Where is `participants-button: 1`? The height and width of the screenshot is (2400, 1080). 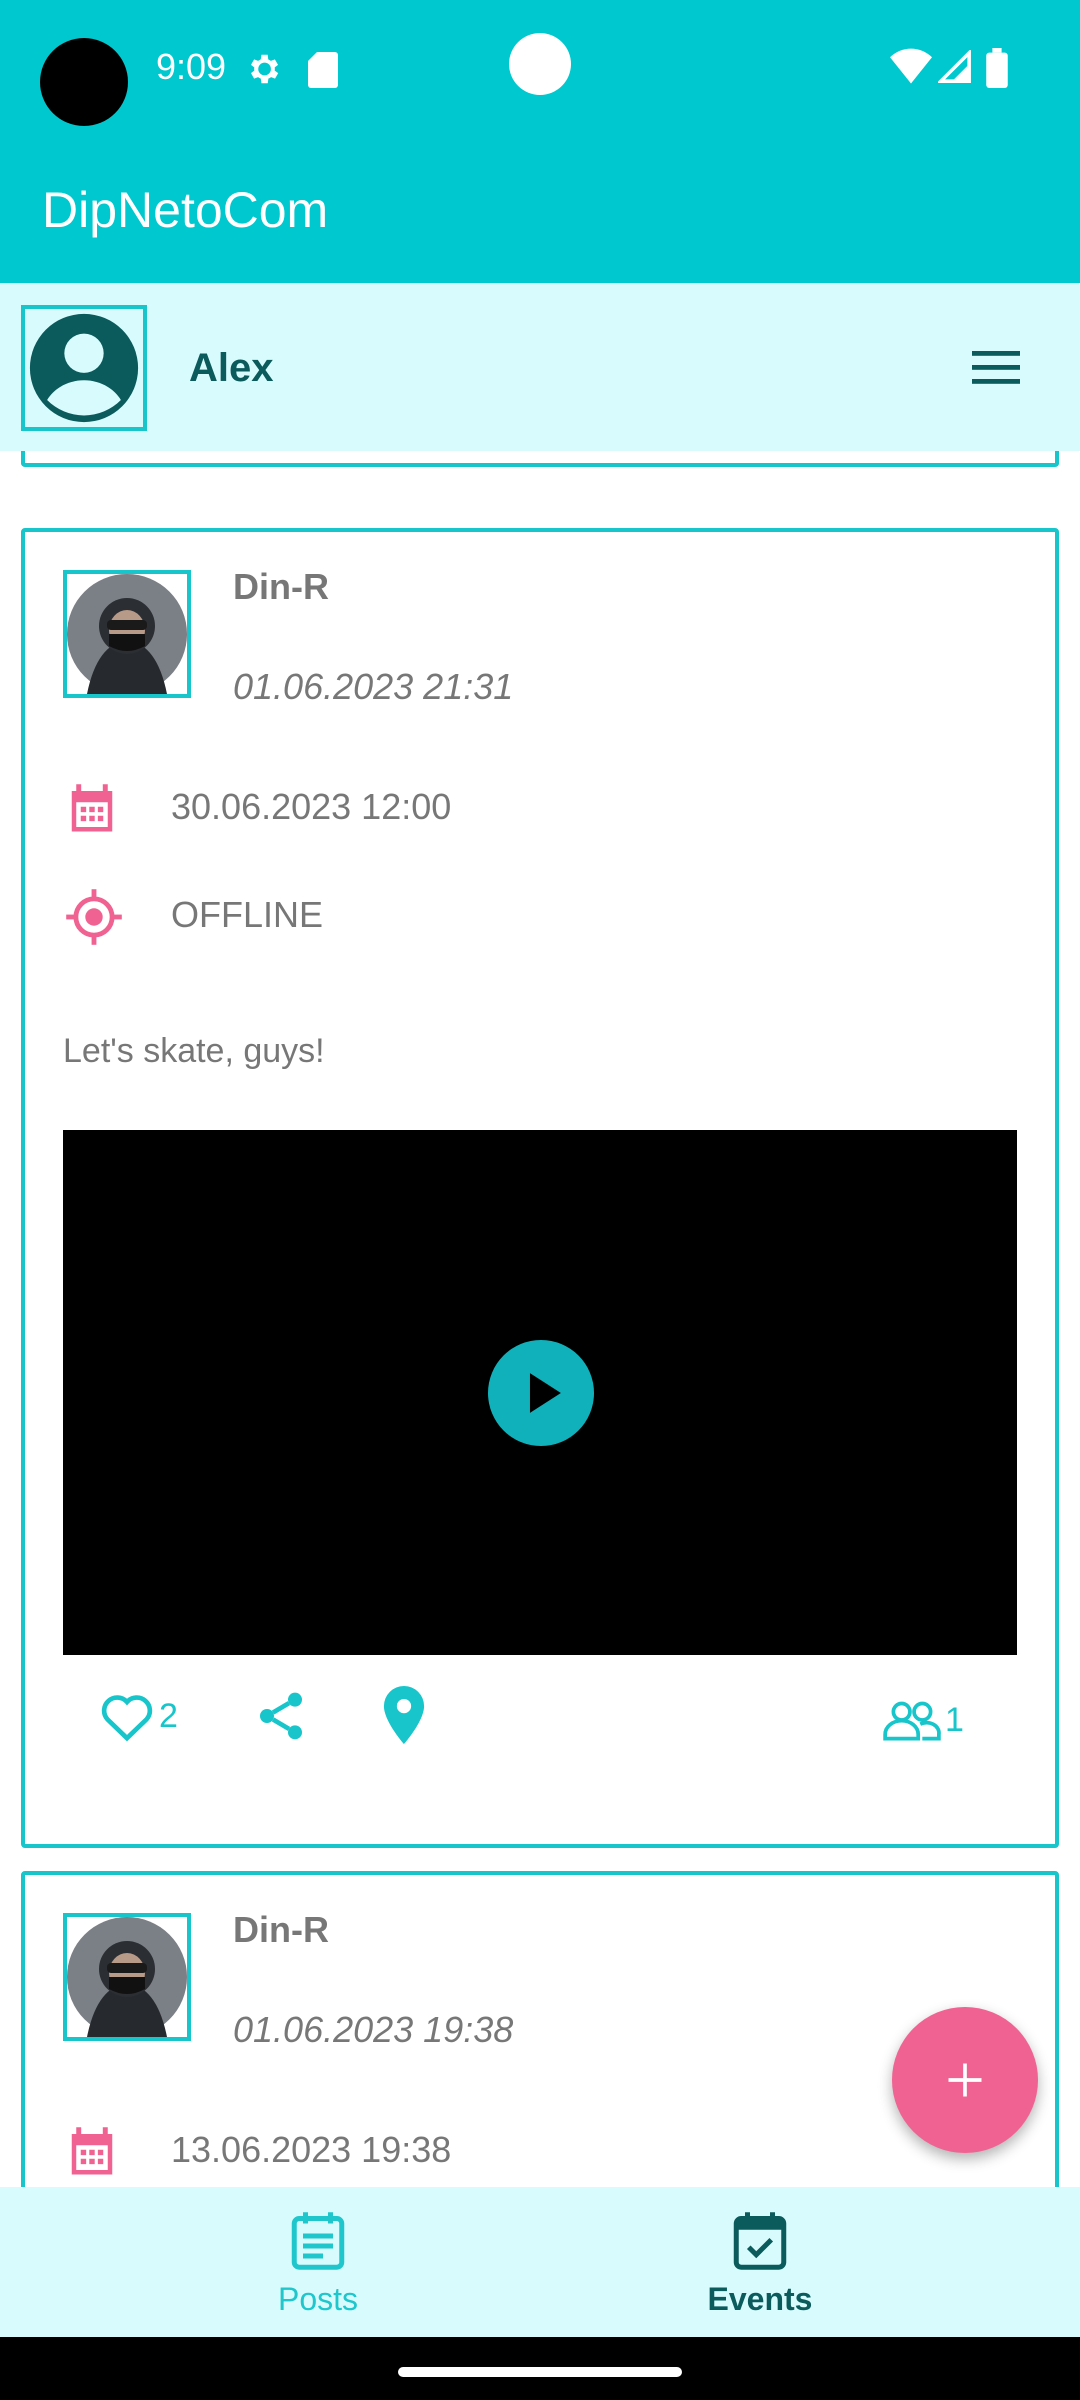 participants-button: 1 is located at coordinates (922, 1720).